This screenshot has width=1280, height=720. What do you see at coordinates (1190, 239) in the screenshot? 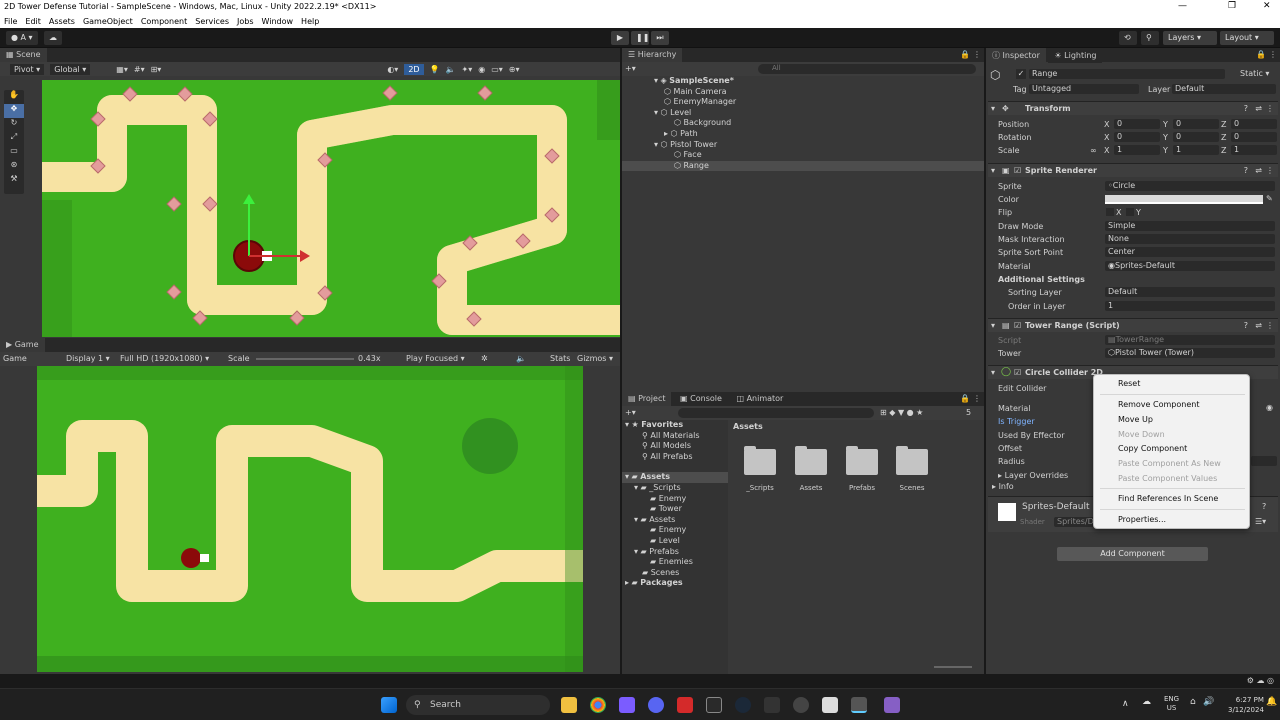
I see `mask-interaction-dropdown: None` at bounding box center [1190, 239].